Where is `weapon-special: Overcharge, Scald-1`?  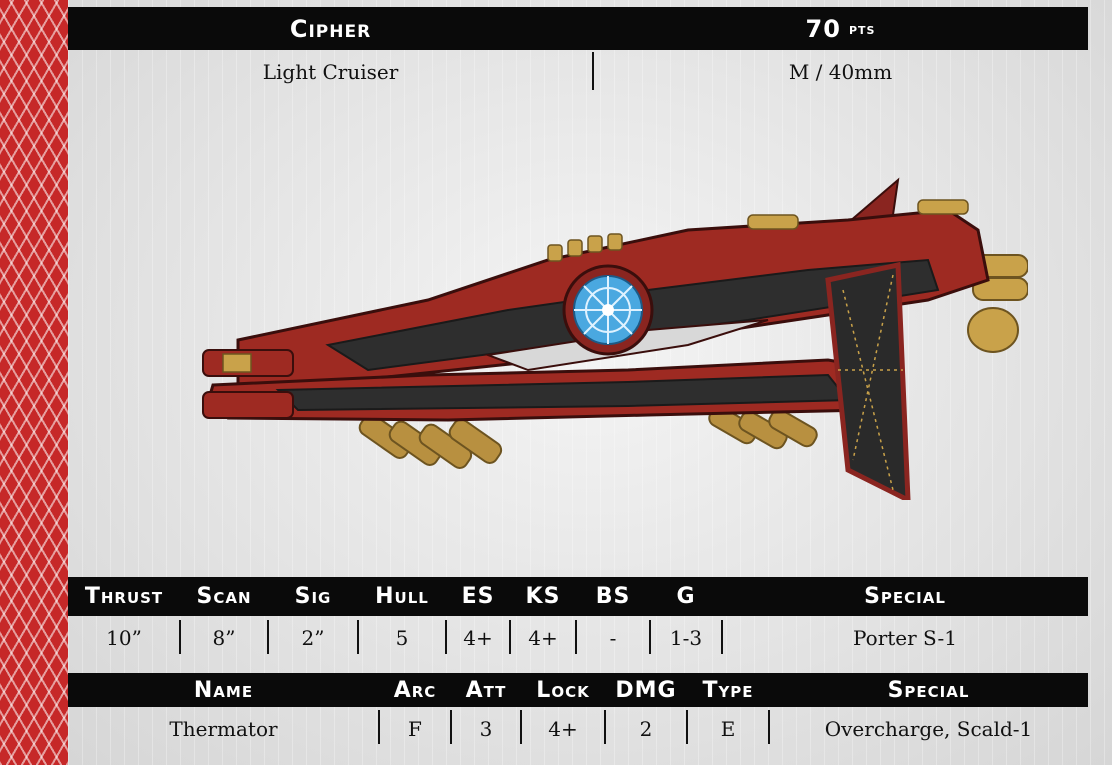
weapon-special: Overcharge, Scald-1 is located at coordinates (928, 729).